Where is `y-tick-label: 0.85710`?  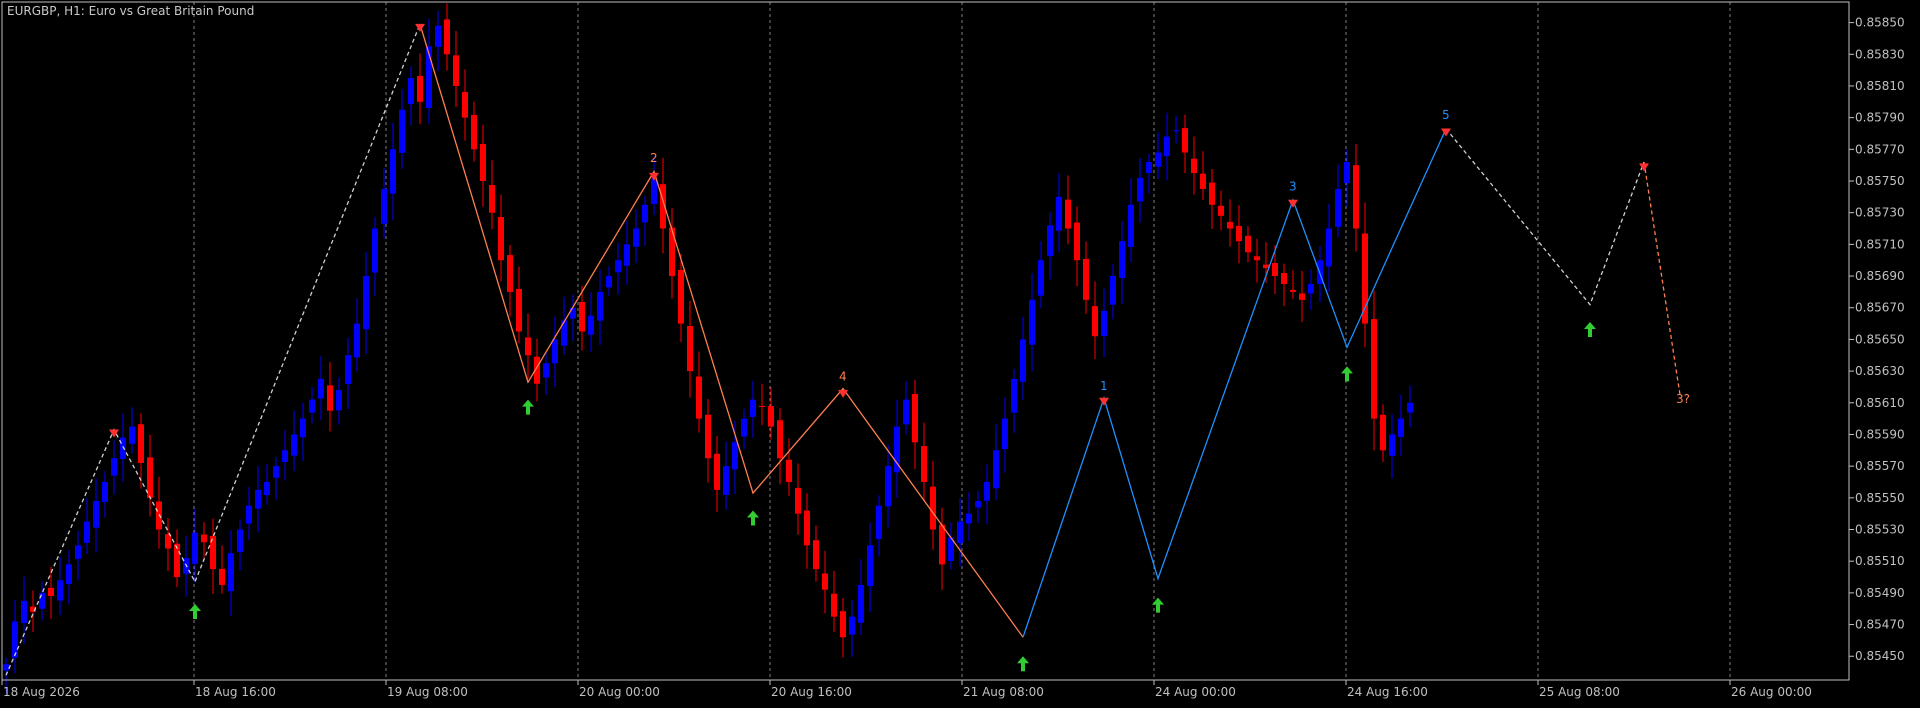 y-tick-label: 0.85710 is located at coordinates (1880, 244).